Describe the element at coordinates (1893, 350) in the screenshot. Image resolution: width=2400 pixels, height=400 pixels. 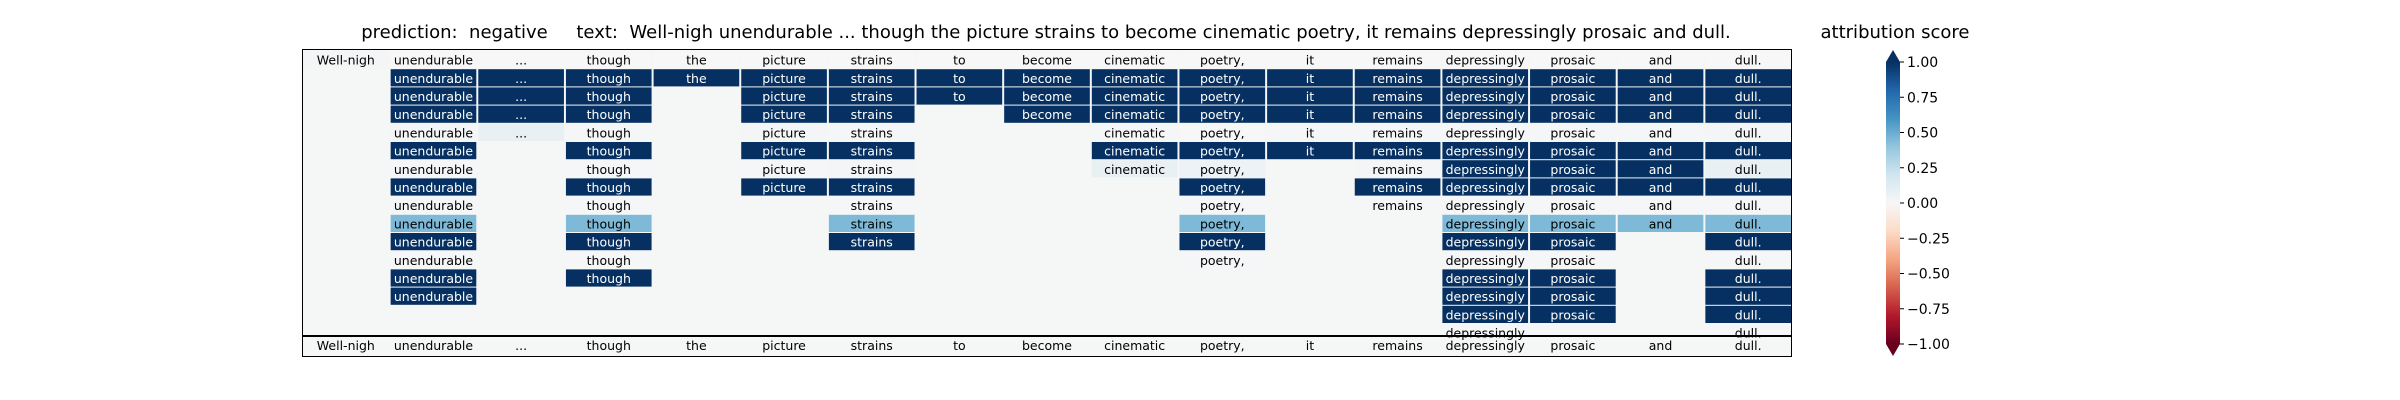
I see `colorbar-extend-min` at that location.